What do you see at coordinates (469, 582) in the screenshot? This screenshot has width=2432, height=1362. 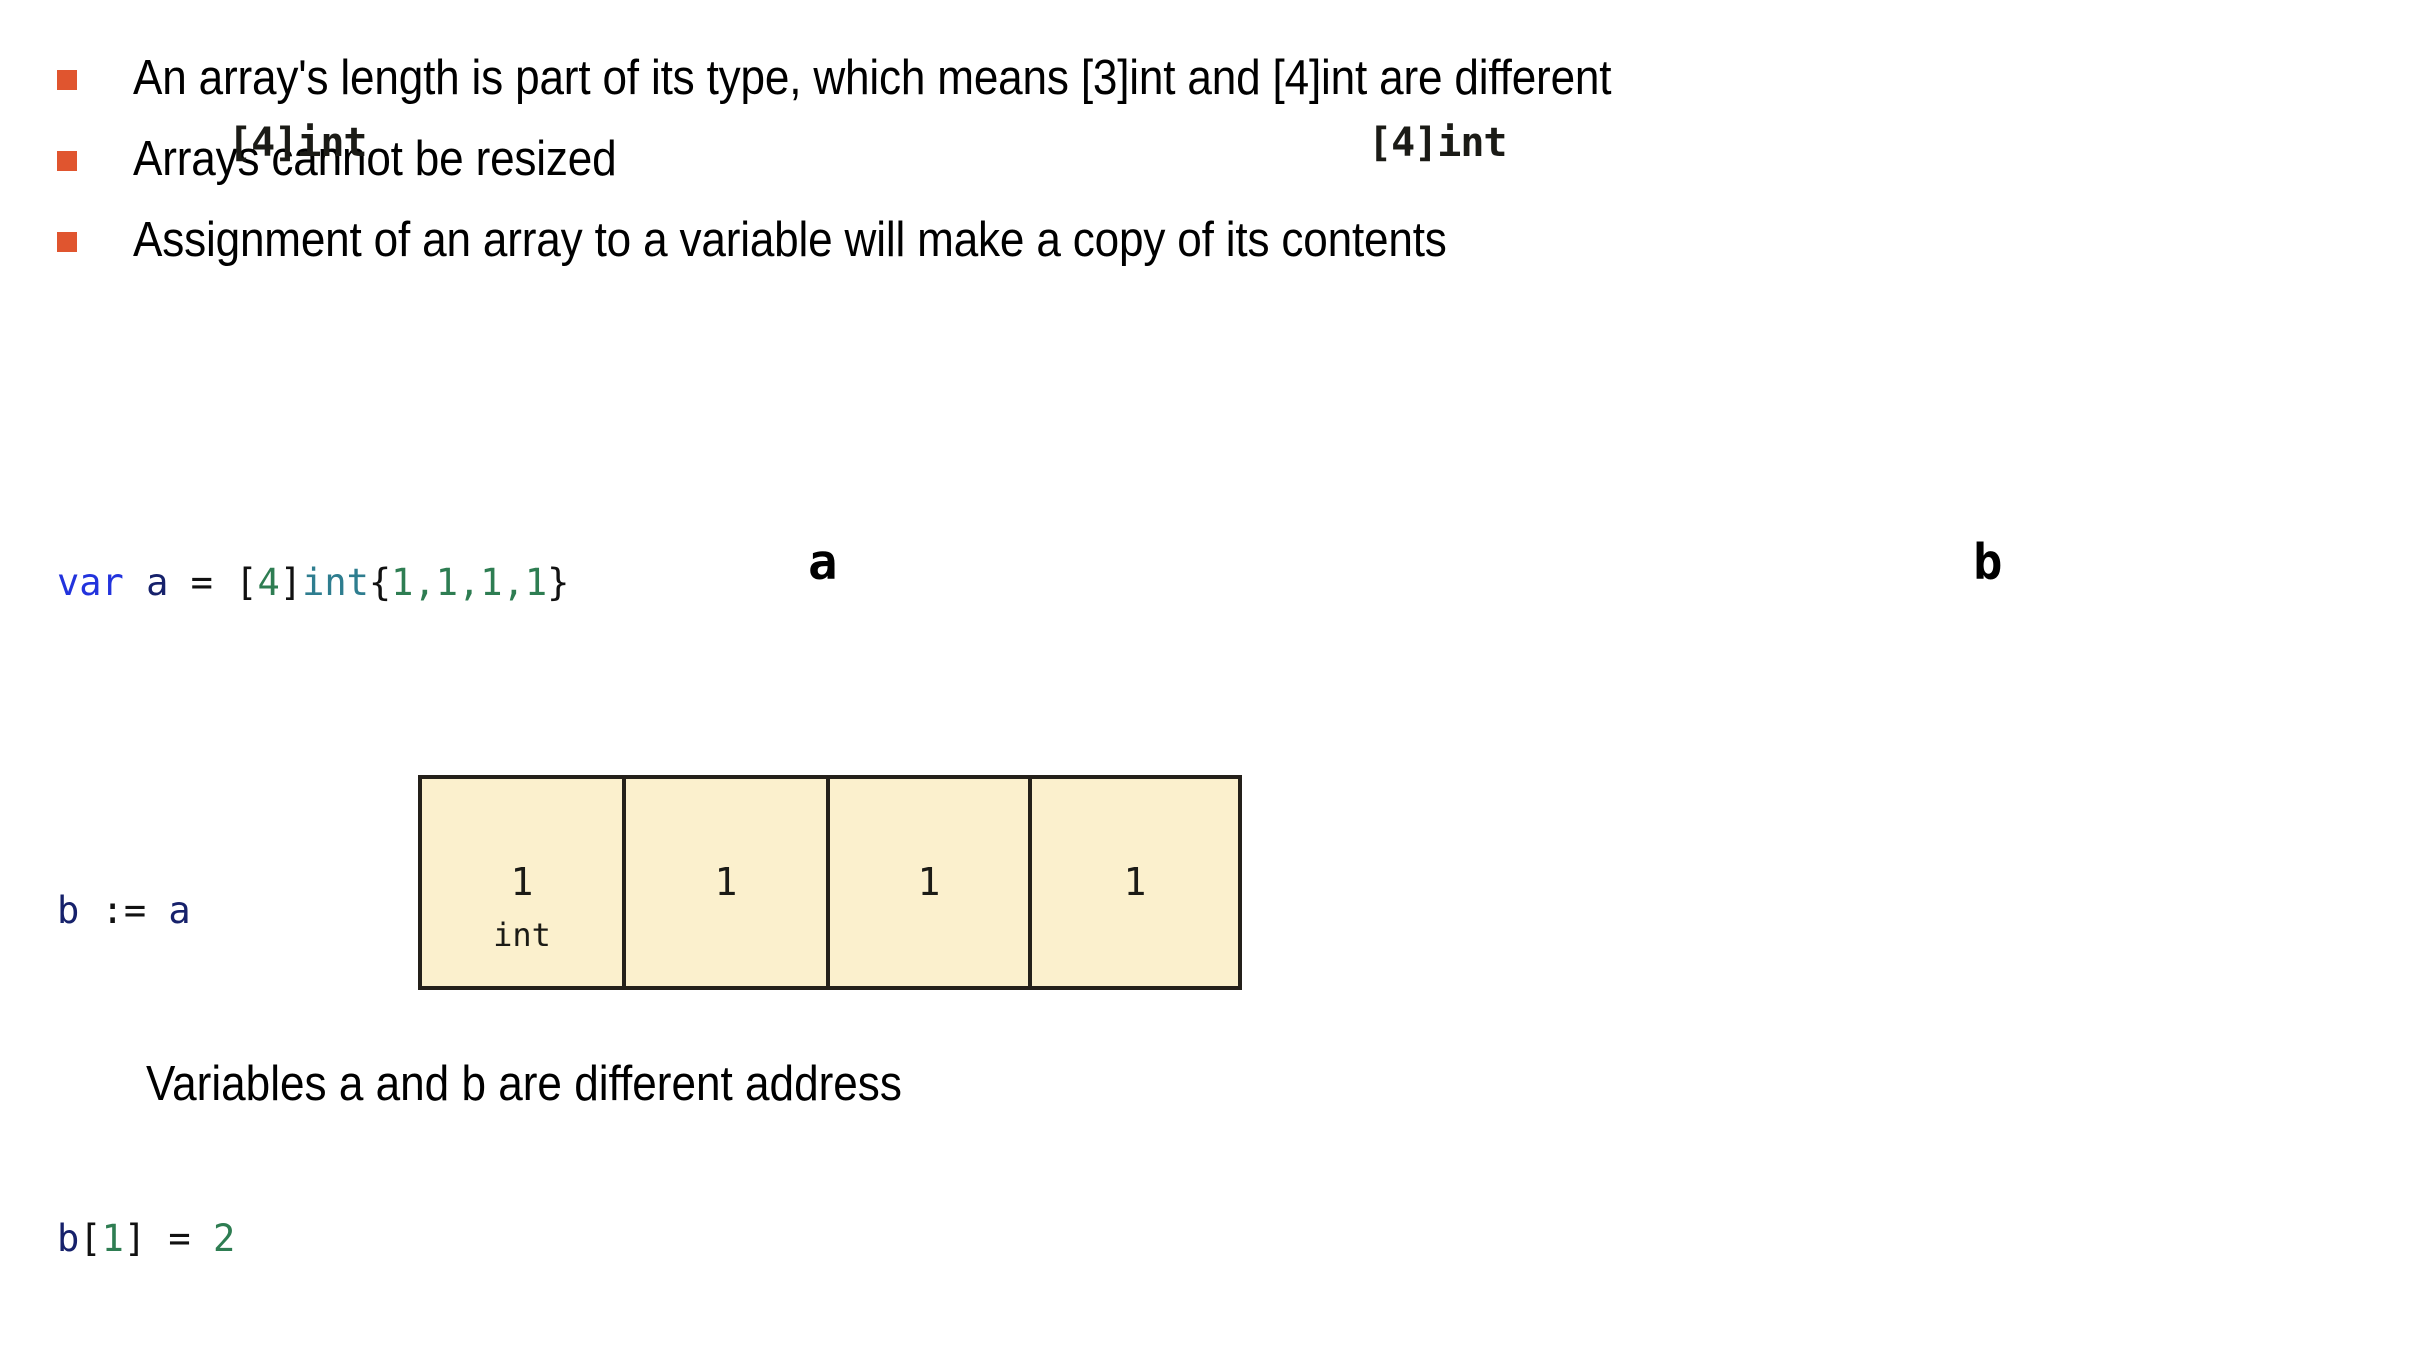 I see `code-literal-values: 1,1,1,1` at bounding box center [469, 582].